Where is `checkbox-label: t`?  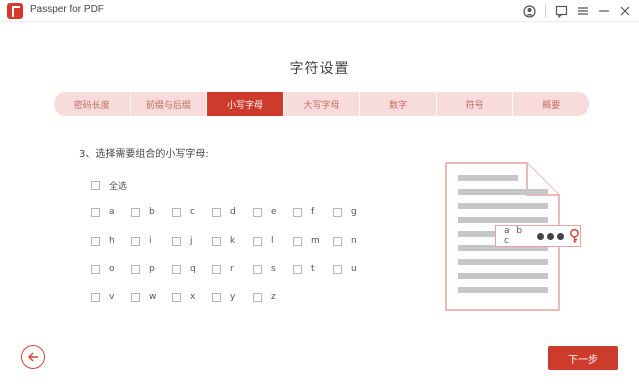 checkbox-label: t is located at coordinates (313, 269).